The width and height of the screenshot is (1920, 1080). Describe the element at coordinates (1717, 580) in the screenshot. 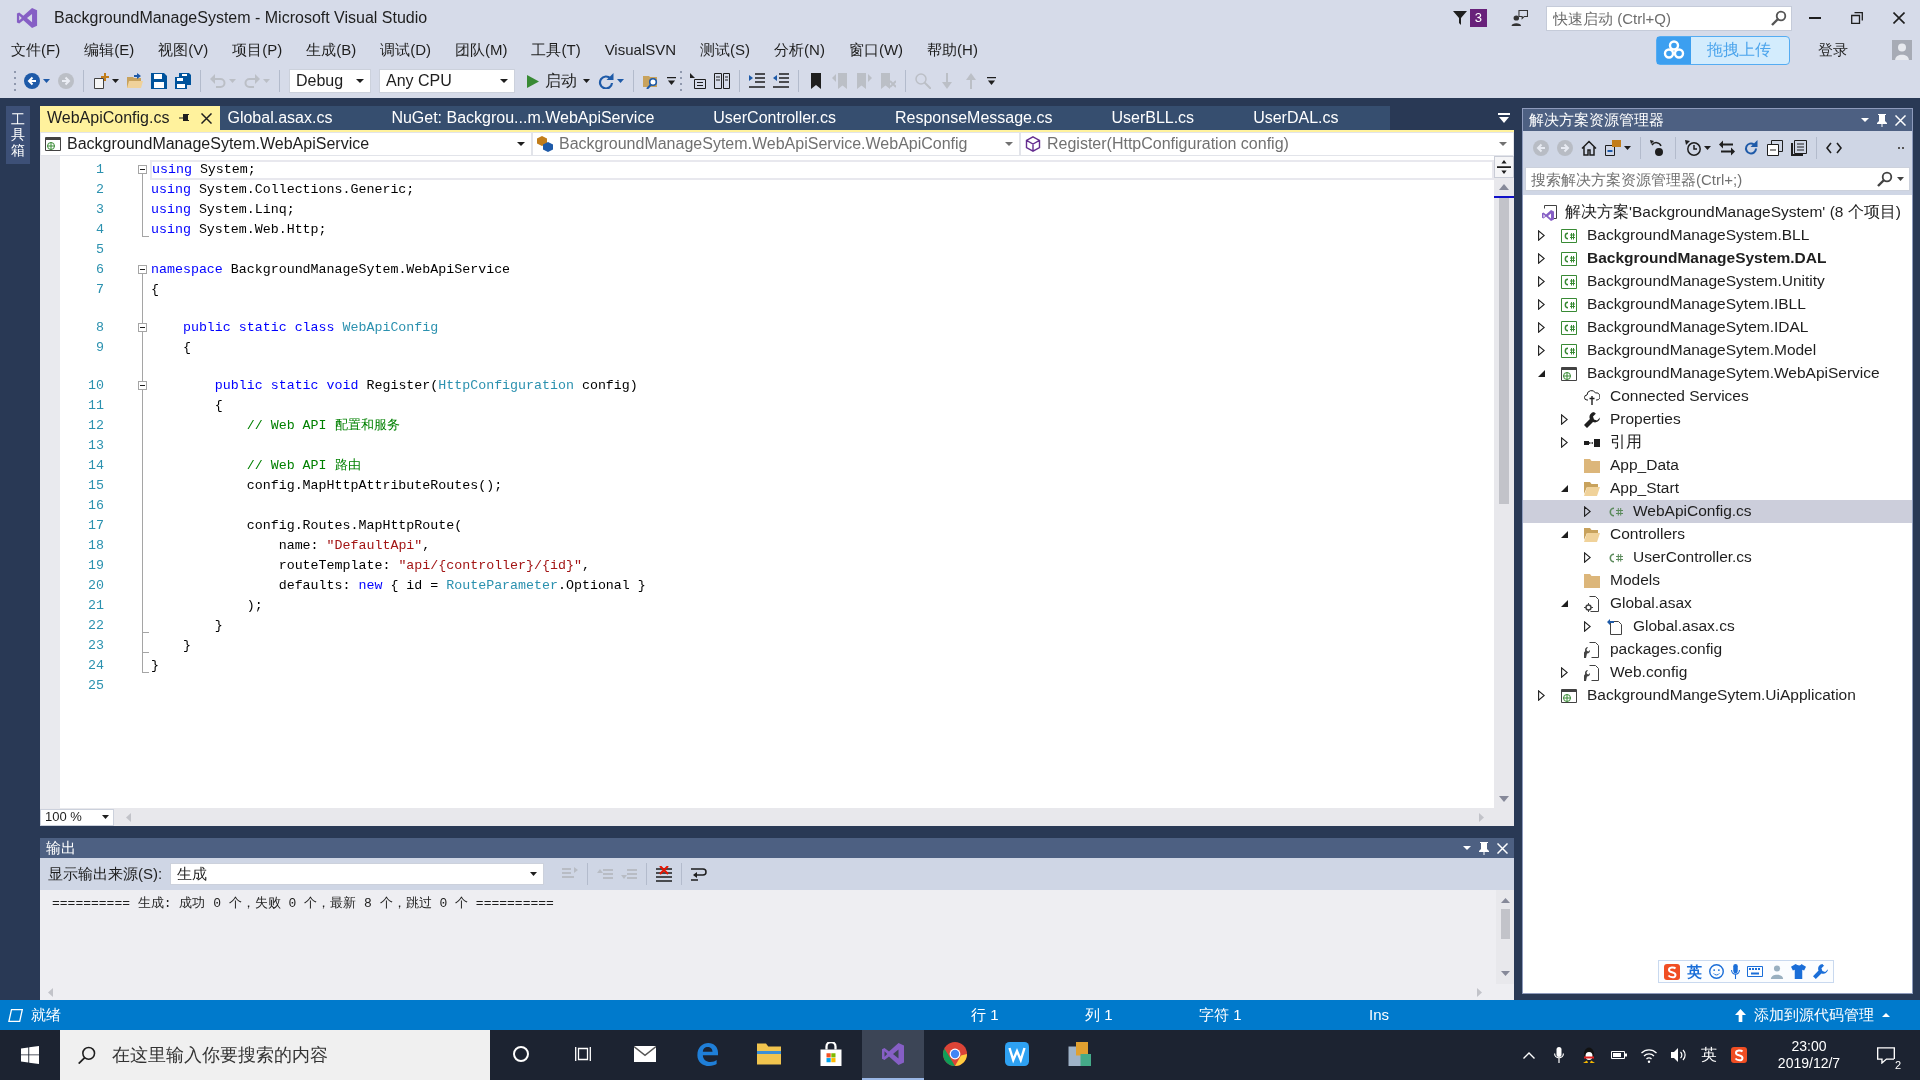

I see `tree-item: Models` at that location.